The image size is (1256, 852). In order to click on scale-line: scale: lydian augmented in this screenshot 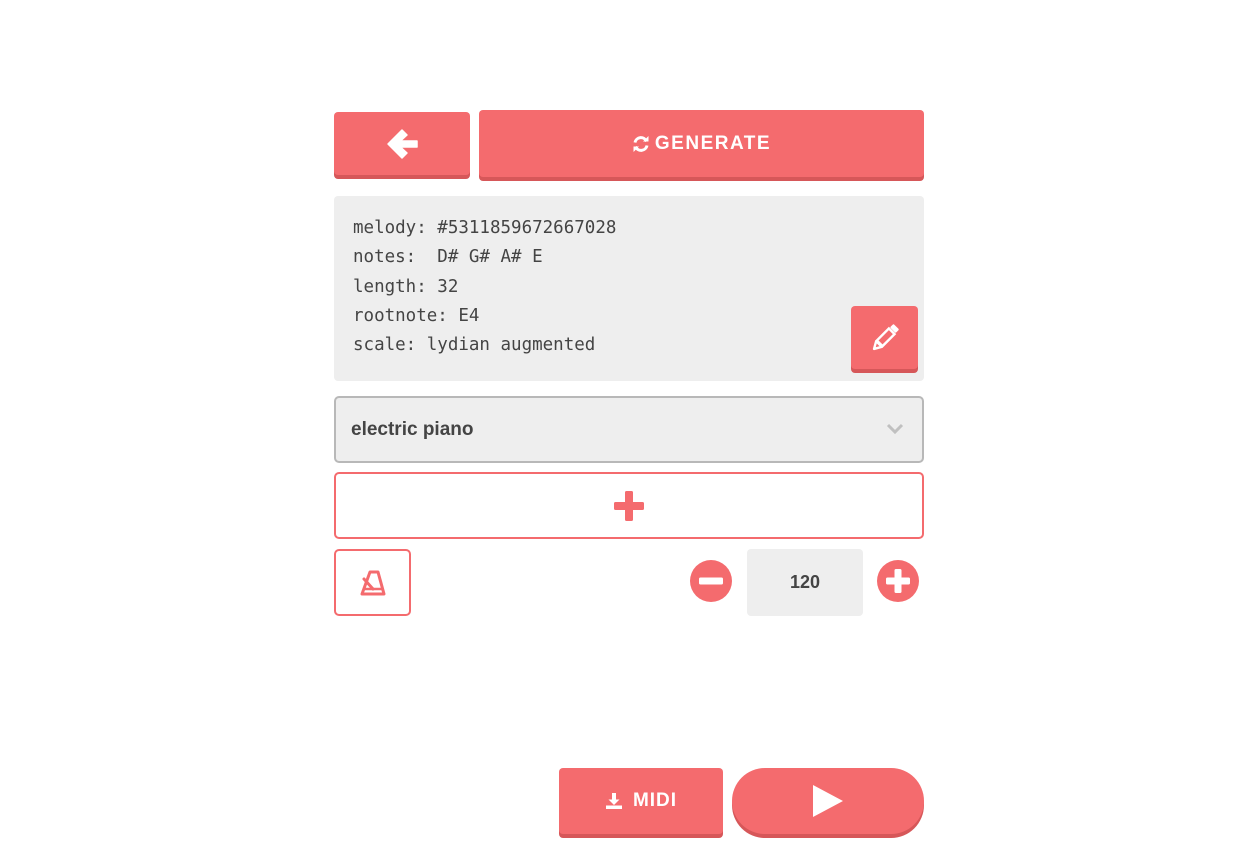, I will do `click(474, 345)`.